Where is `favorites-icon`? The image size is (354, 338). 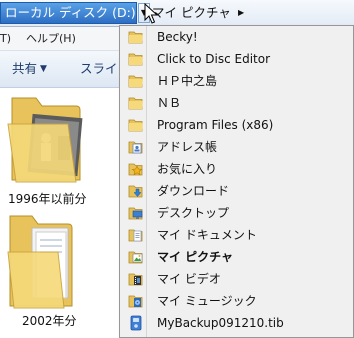
favorites-icon is located at coordinates (135, 169).